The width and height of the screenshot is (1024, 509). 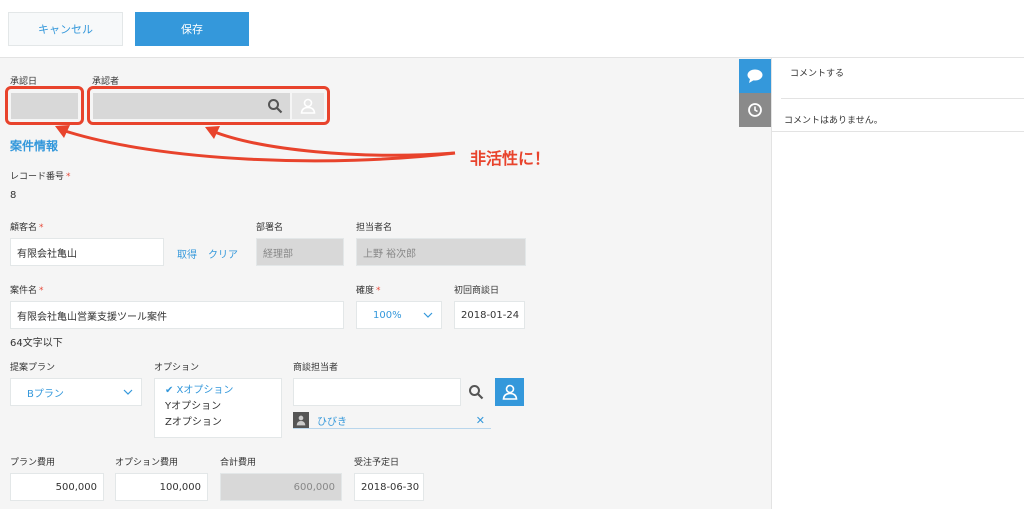 I want to click on comment-tab, so click(x=755, y=76).